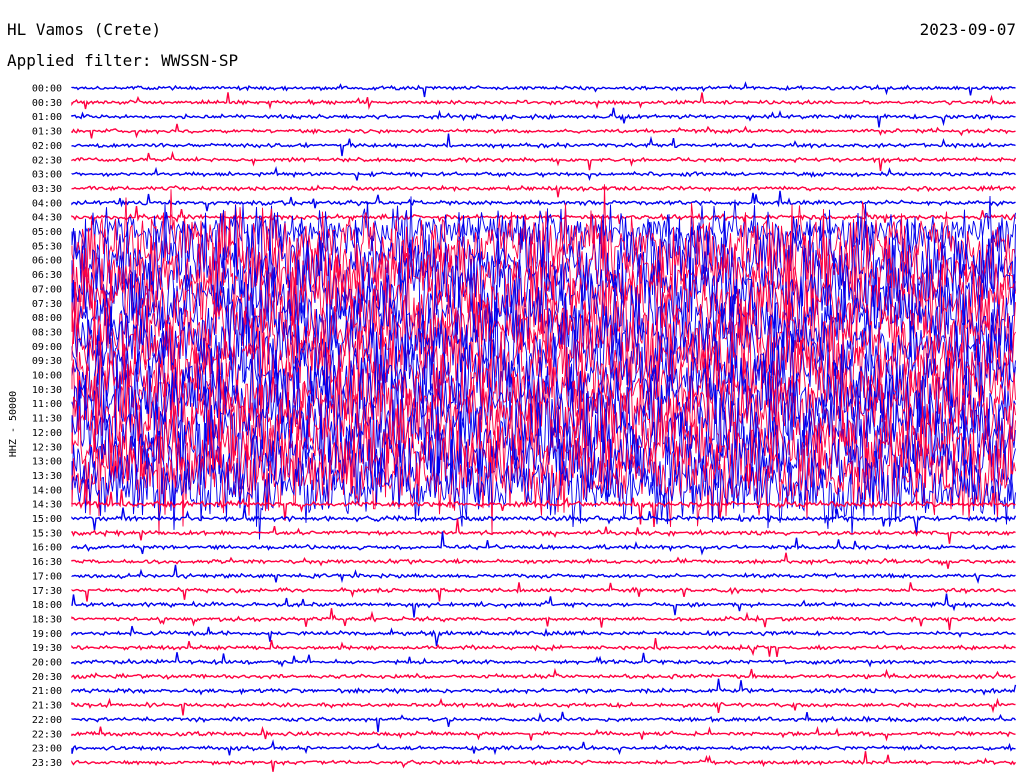 The image size is (1024, 780). Describe the element at coordinates (47, 447) in the screenshot. I see `row-time-label: 12:30` at that location.